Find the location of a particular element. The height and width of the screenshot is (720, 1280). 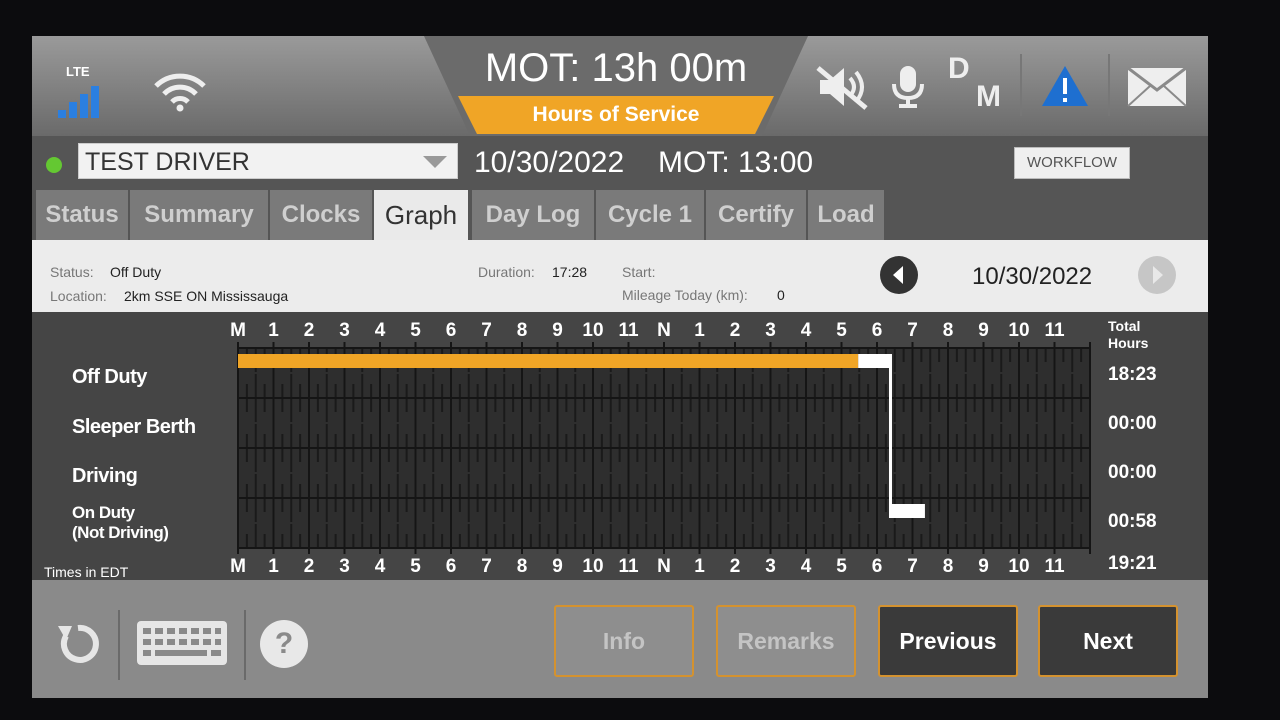

refresh-icon is located at coordinates (78, 644).